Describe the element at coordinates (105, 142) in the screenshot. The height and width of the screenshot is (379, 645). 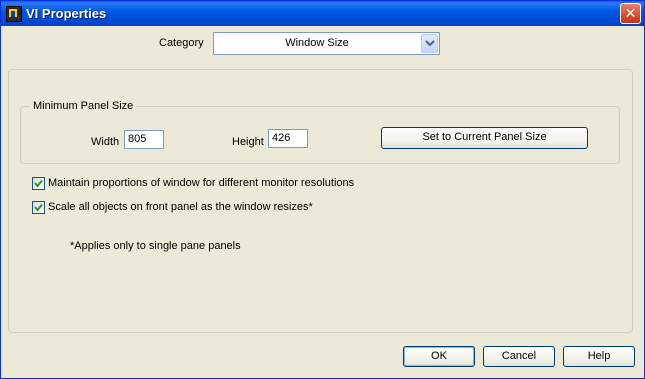
I see `width-label: Width` at that location.